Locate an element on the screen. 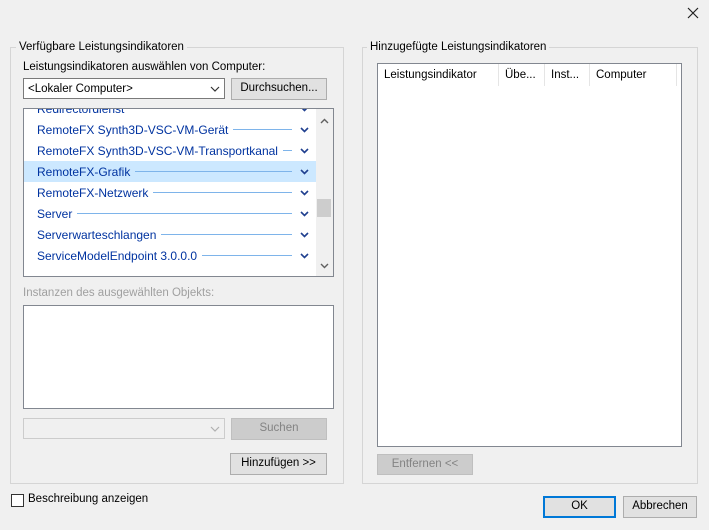  object-list-item: RemoteFX Synth3D-VSC-VM-Gerät is located at coordinates (170, 129).